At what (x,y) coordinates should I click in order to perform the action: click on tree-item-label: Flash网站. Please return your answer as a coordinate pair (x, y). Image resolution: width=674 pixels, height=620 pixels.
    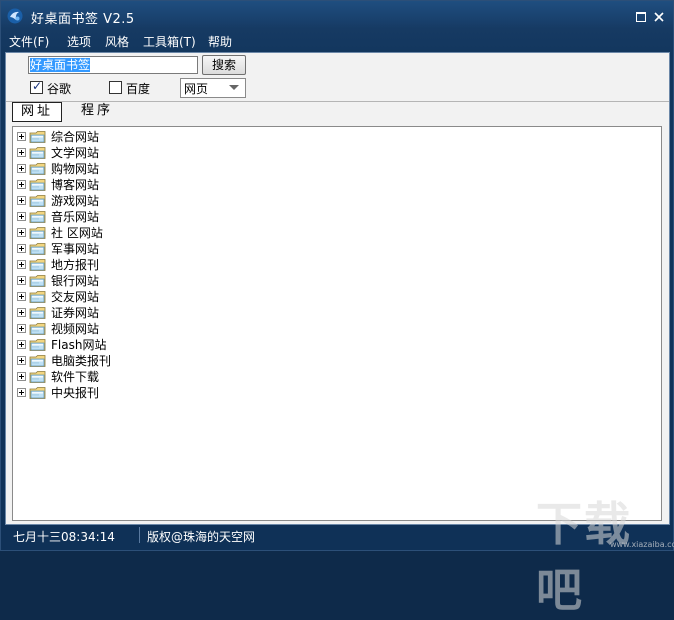
    Looking at the image, I should click on (79, 345).